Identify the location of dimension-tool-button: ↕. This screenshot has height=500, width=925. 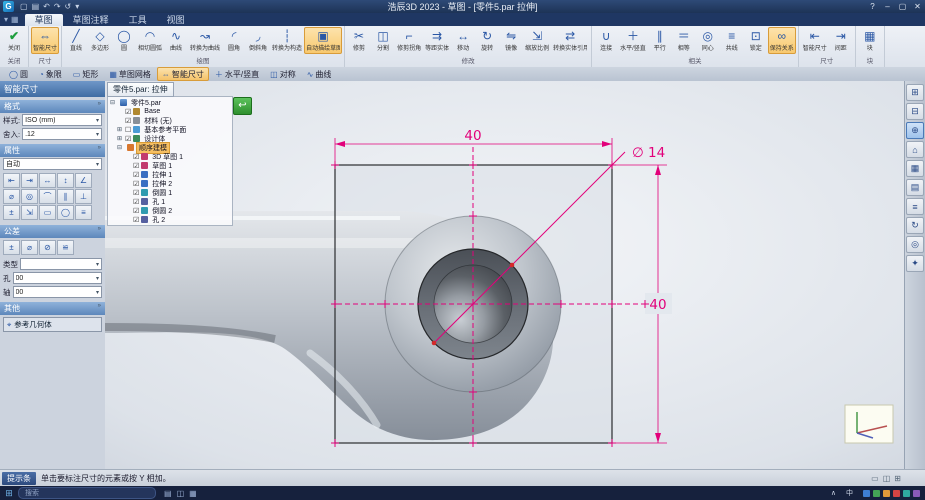
(65, 180).